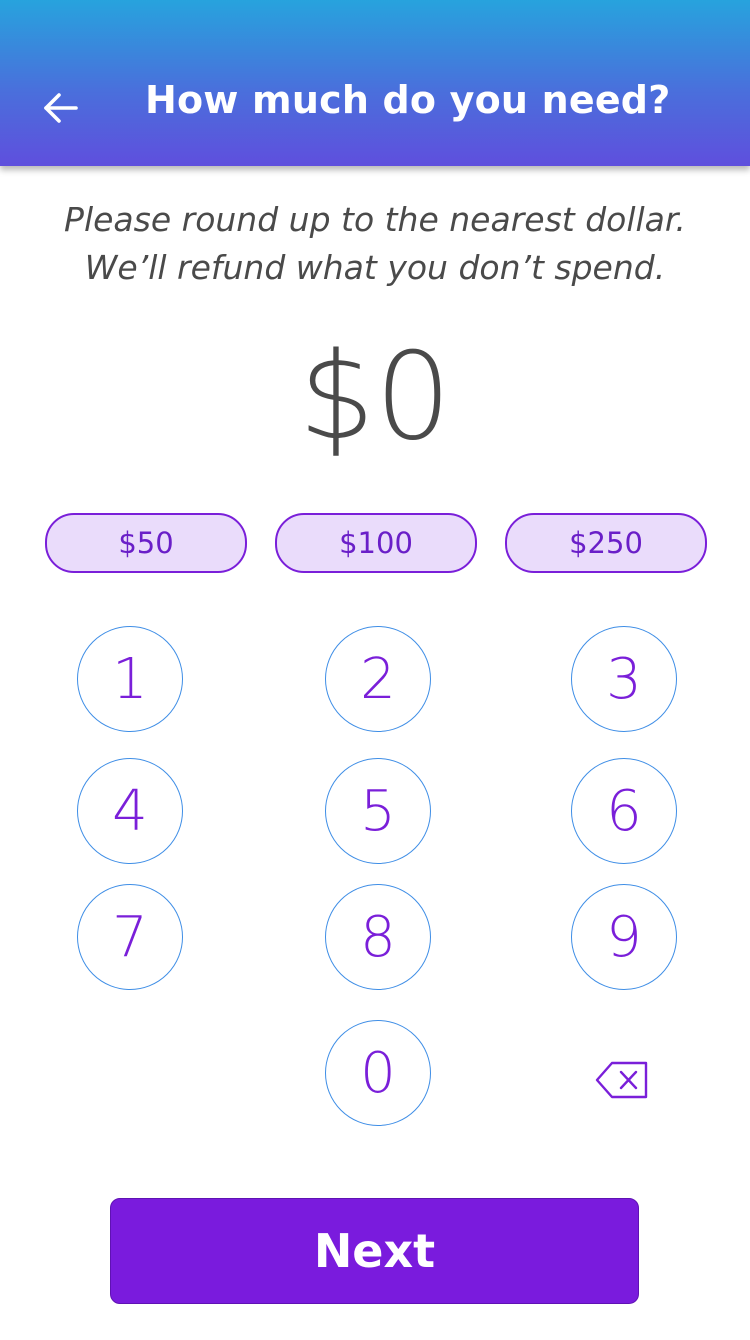 Image resolution: width=750 pixels, height=1340 pixels. I want to click on next-button: Next, so click(374, 1251).